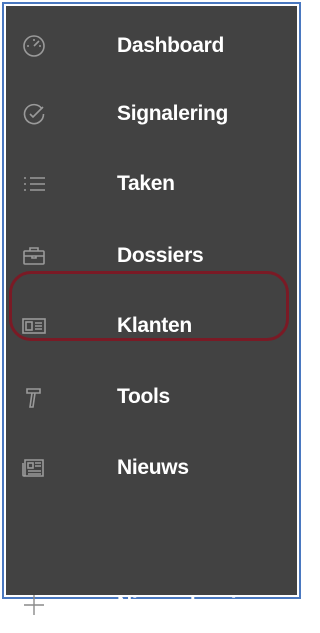 This screenshot has height=633, width=320. What do you see at coordinates (34, 114) in the screenshot?
I see `signal-check-icon` at bounding box center [34, 114].